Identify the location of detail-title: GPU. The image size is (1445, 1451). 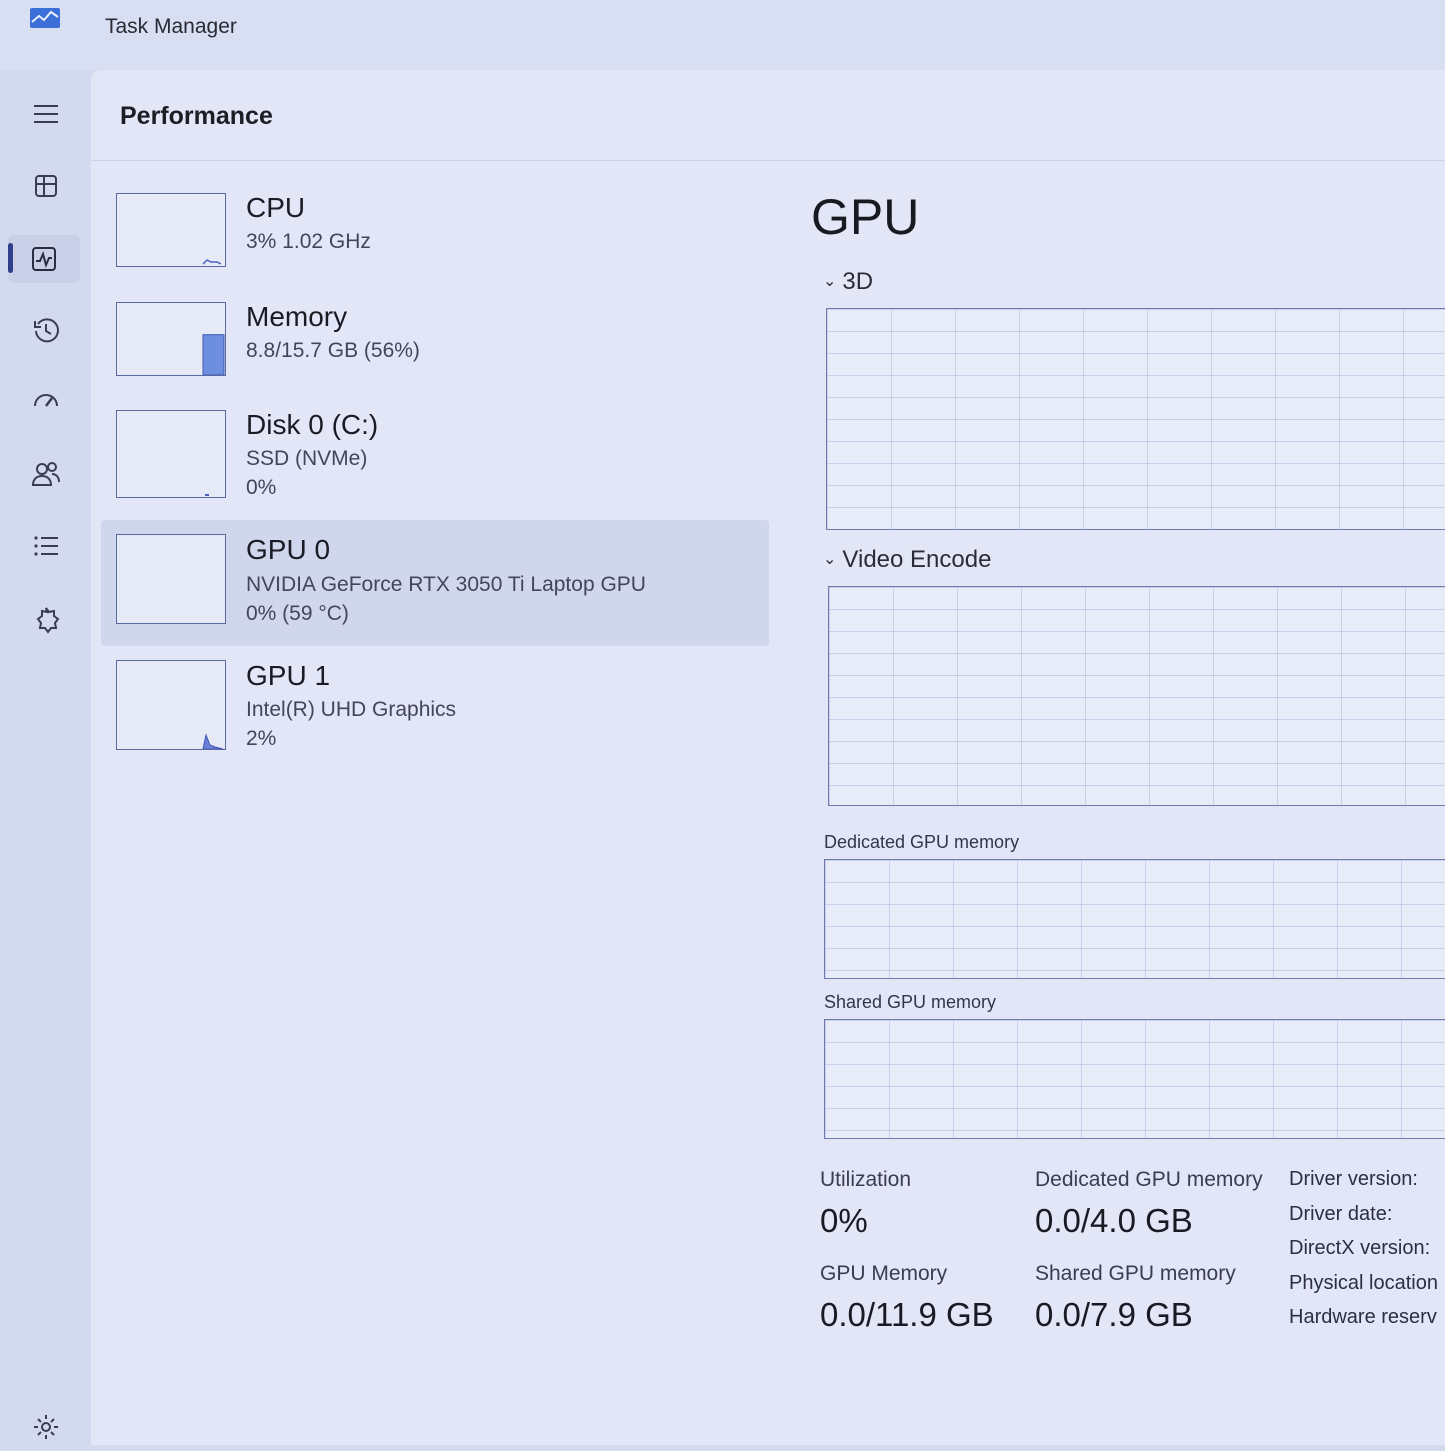
(865, 217).